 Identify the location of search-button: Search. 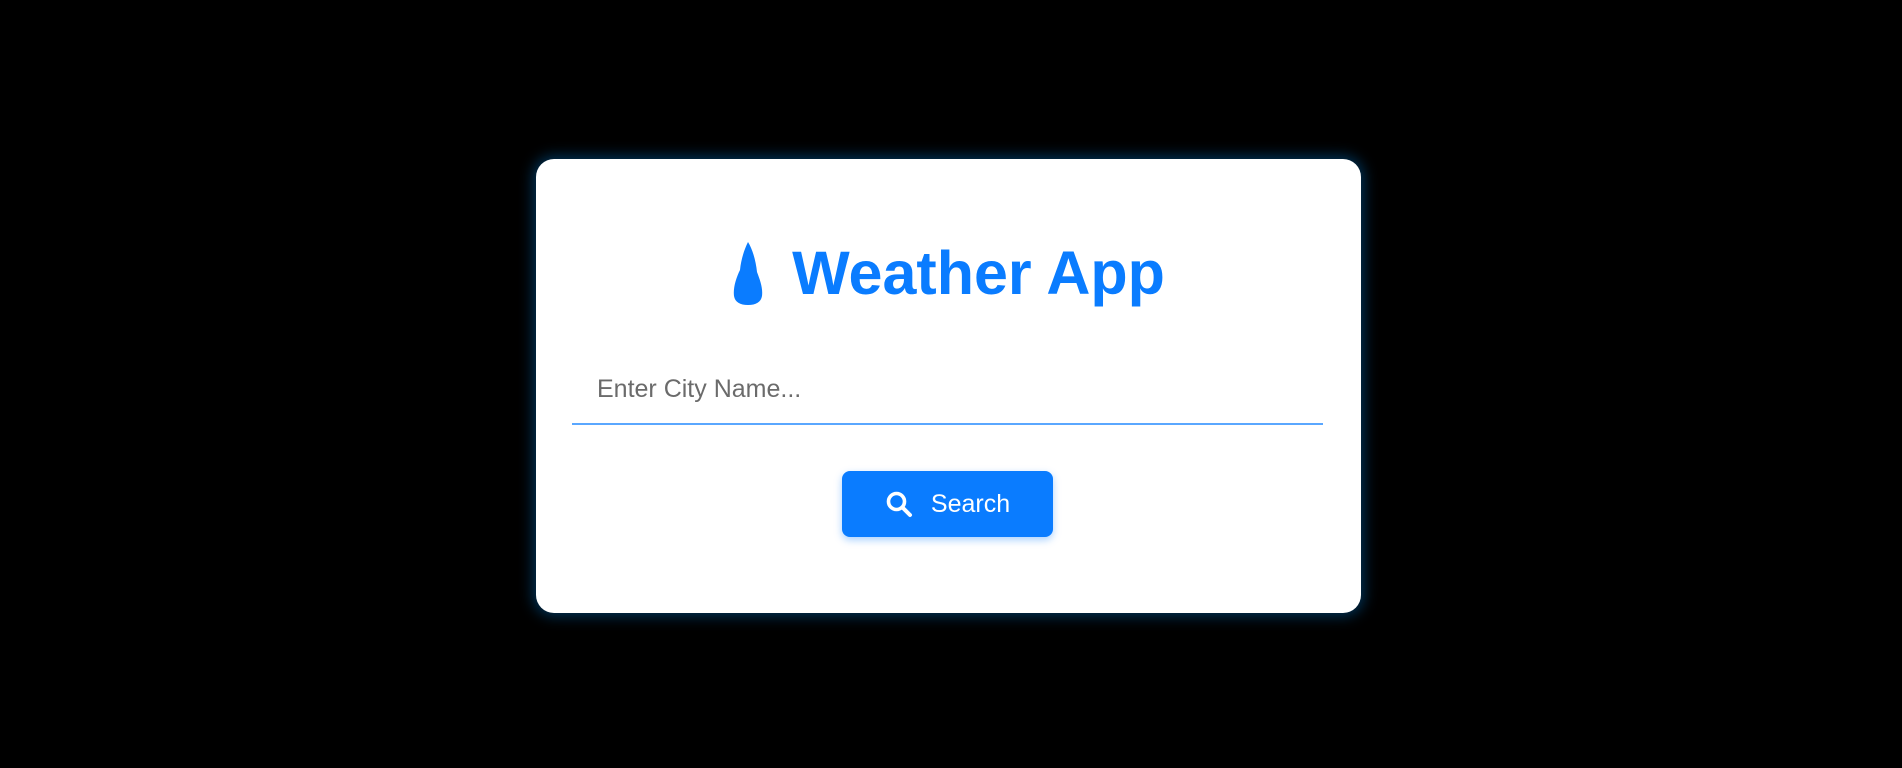
(947, 504).